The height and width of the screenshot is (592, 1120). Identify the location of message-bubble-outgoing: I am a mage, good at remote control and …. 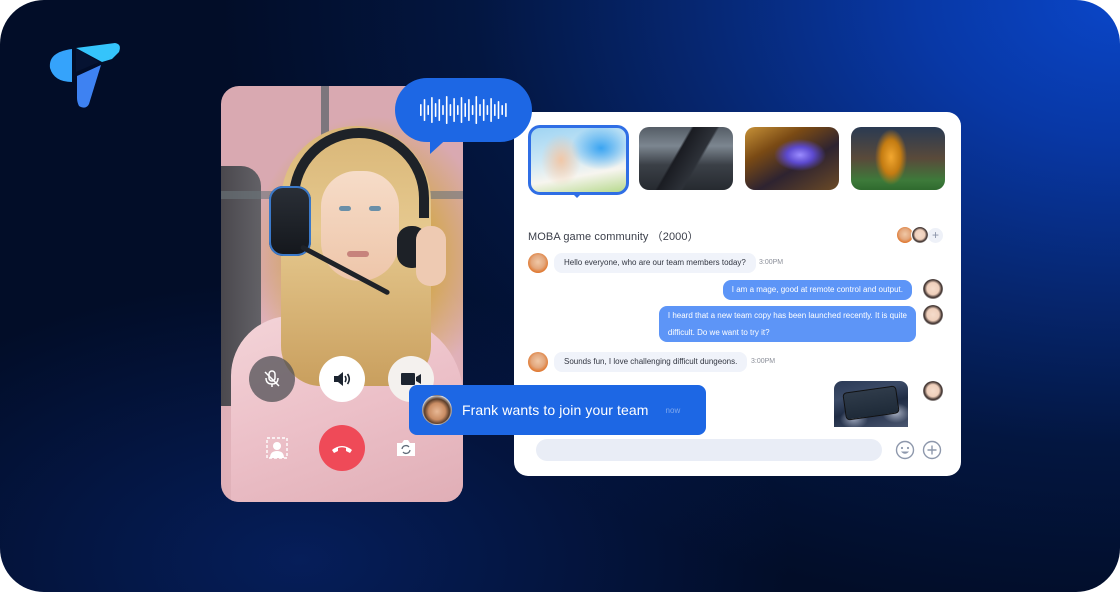
(817, 290).